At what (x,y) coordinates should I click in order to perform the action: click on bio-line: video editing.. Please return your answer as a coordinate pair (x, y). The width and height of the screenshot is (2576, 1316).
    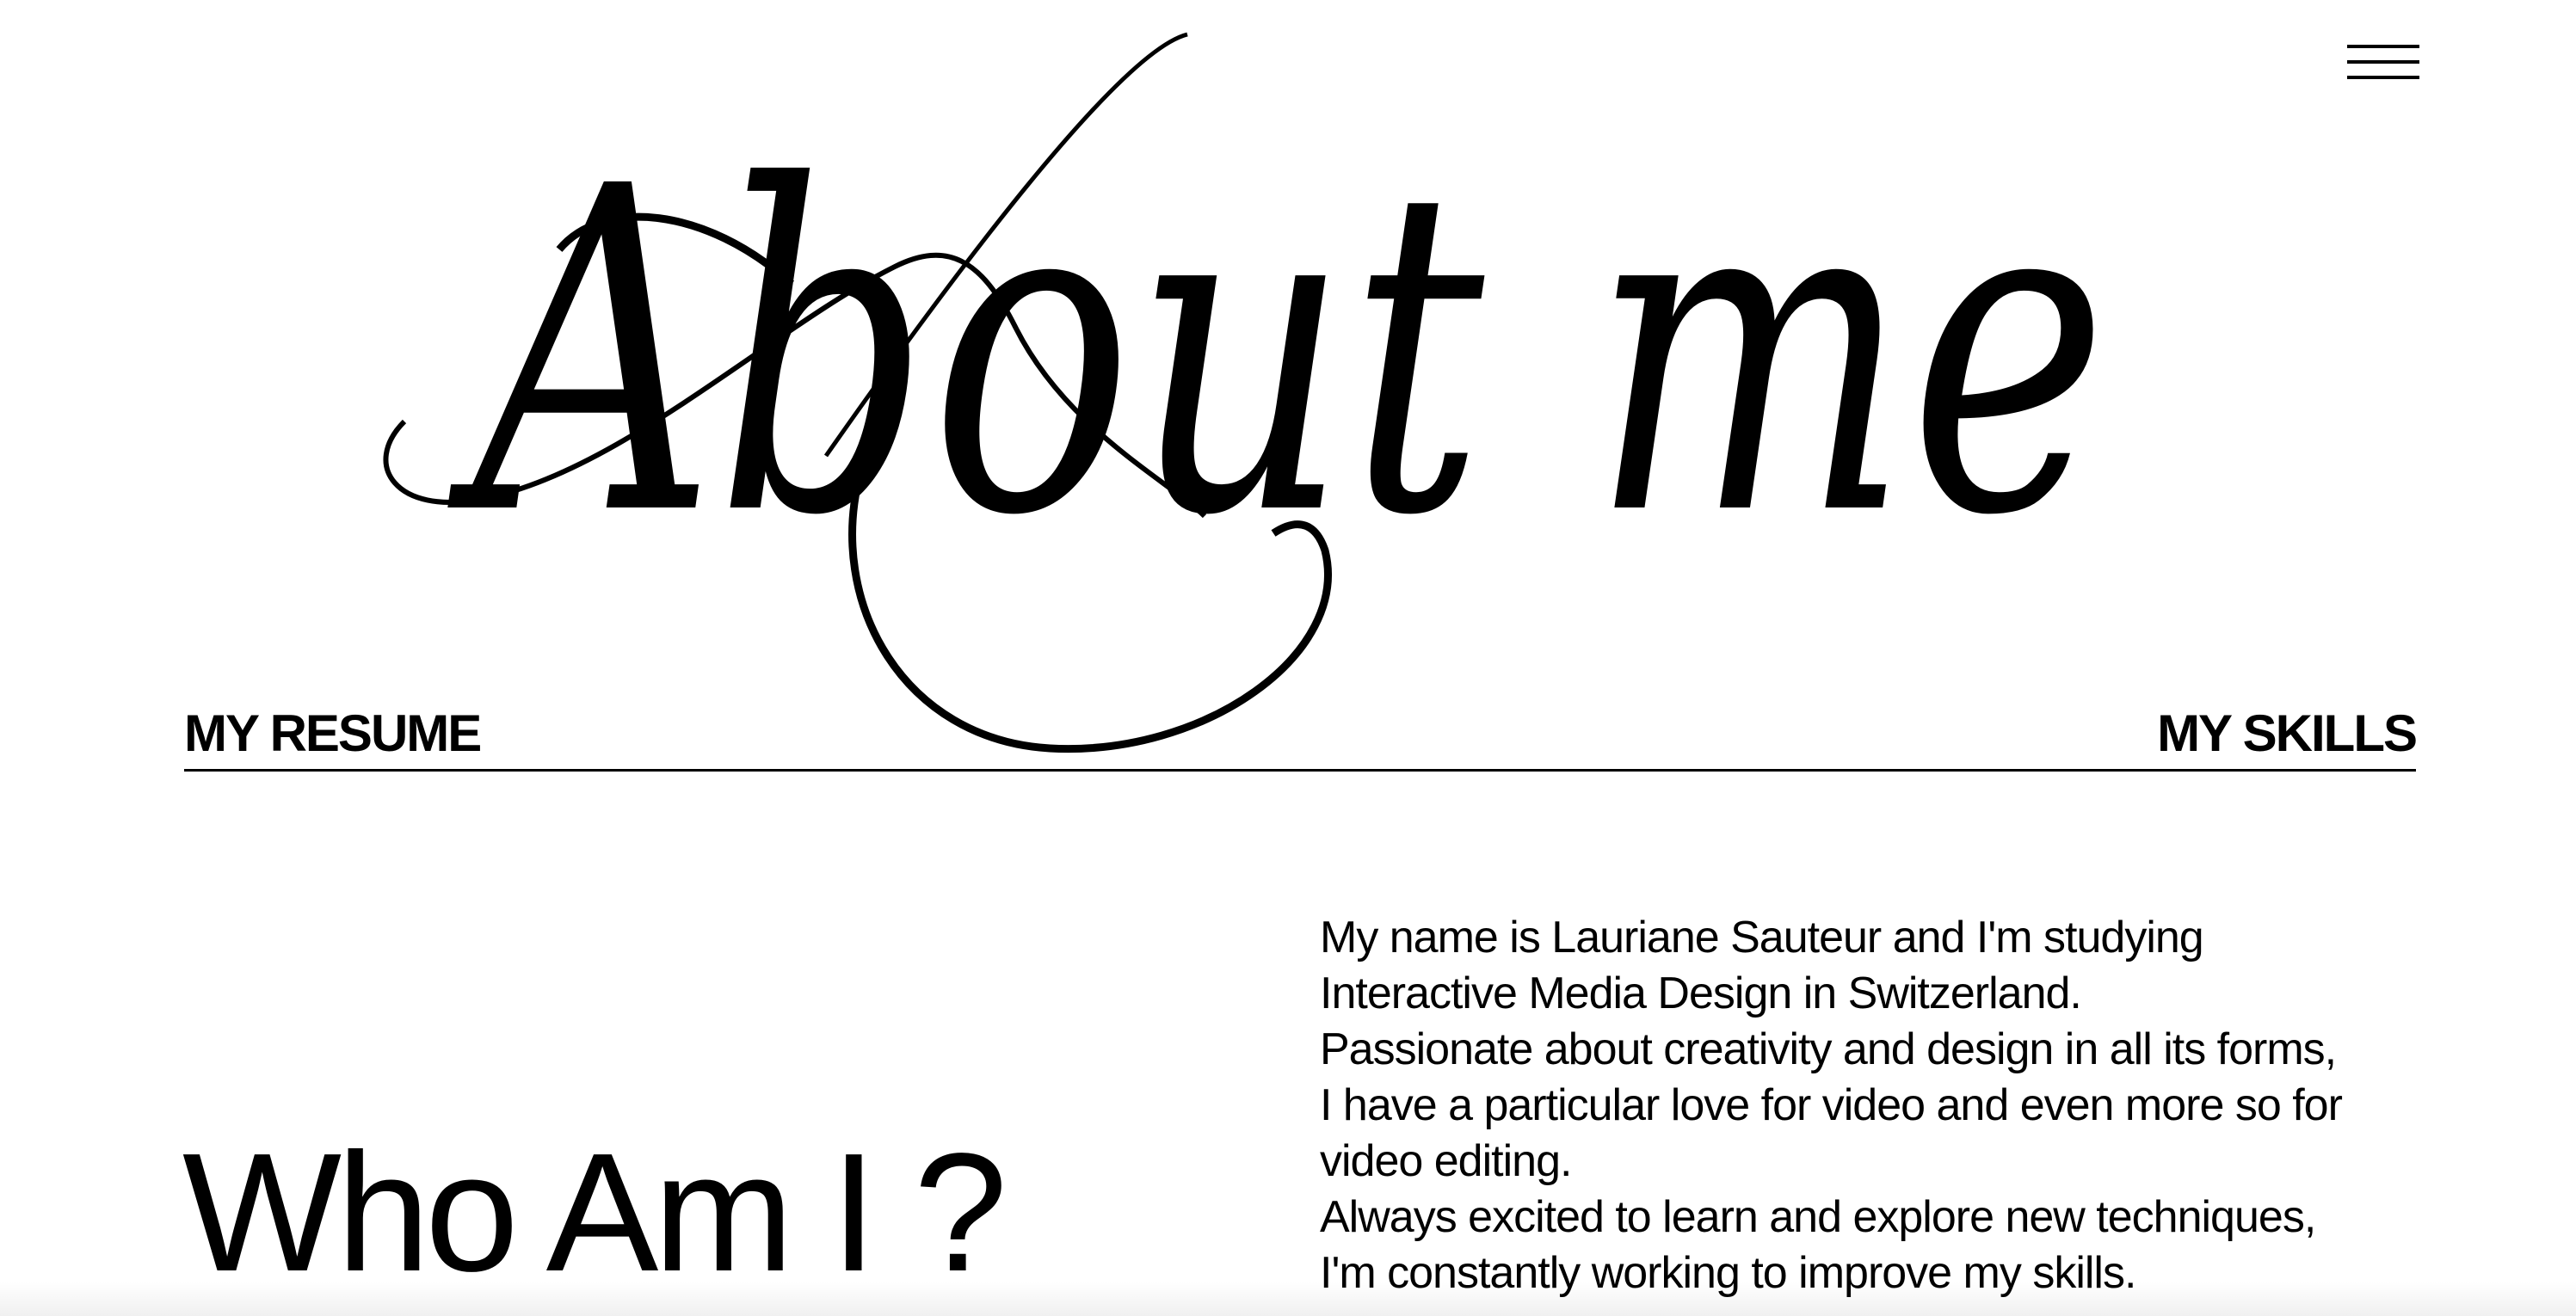
    Looking at the image, I should click on (1446, 1161).